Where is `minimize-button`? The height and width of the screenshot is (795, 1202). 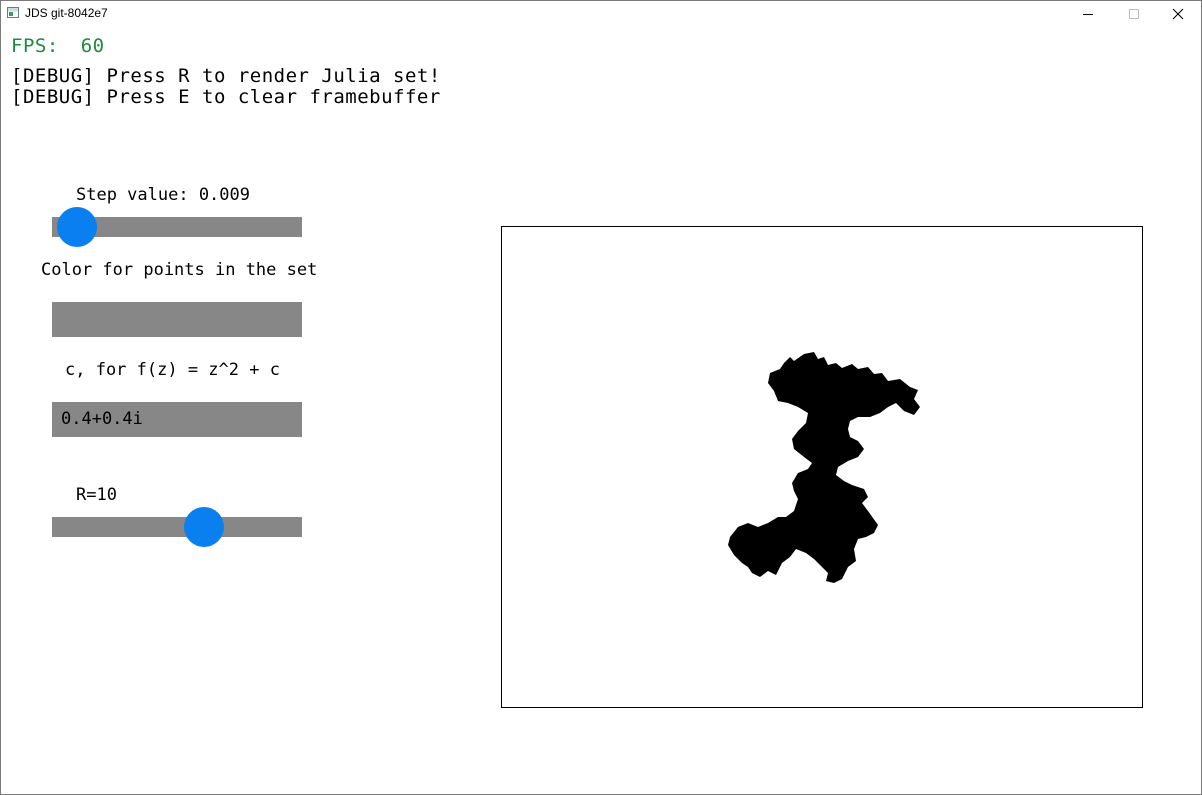 minimize-button is located at coordinates (1088, 14).